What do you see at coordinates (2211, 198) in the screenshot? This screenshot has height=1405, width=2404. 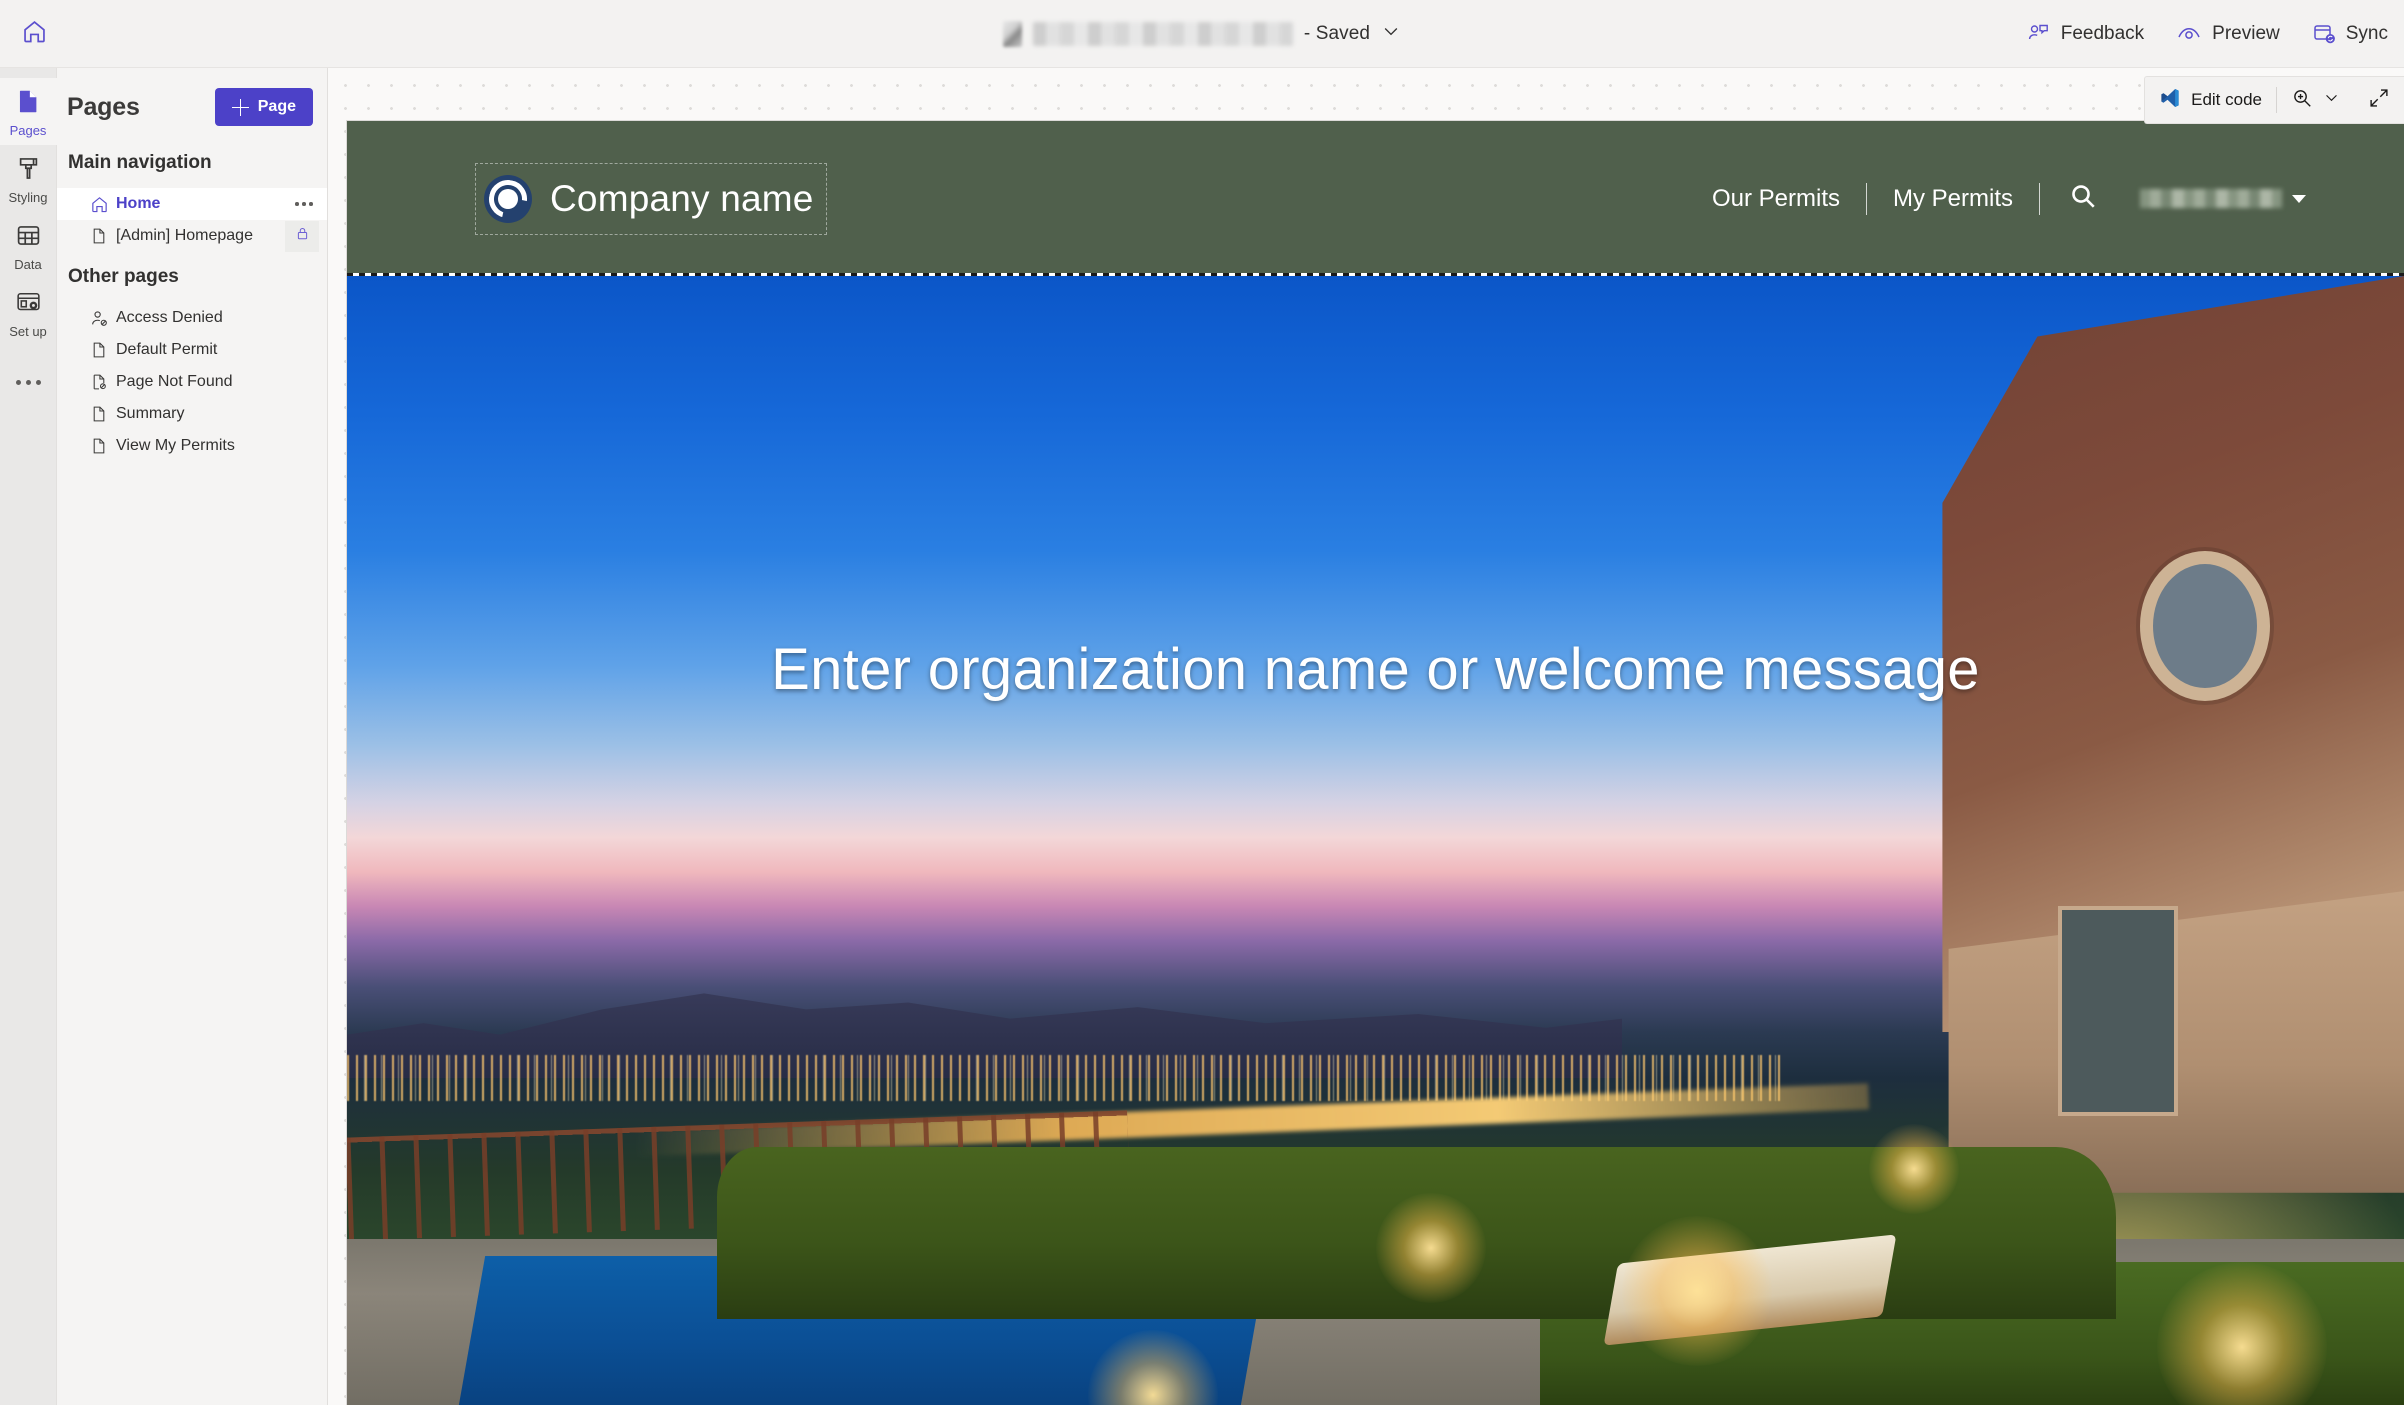 I see `user-name-redacted` at bounding box center [2211, 198].